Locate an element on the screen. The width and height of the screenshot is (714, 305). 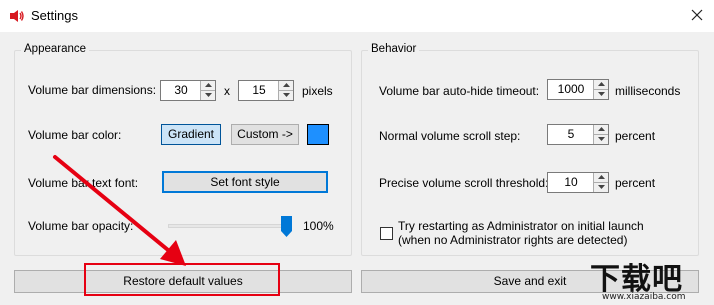
opacity-slider-thumb is located at coordinates (286, 226).